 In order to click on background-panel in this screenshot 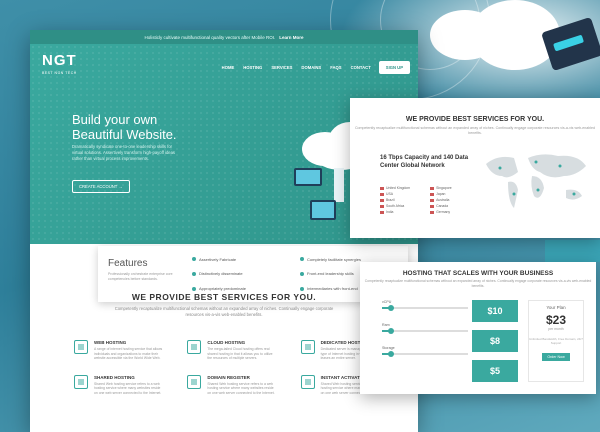, I will do `click(572, 251)`.